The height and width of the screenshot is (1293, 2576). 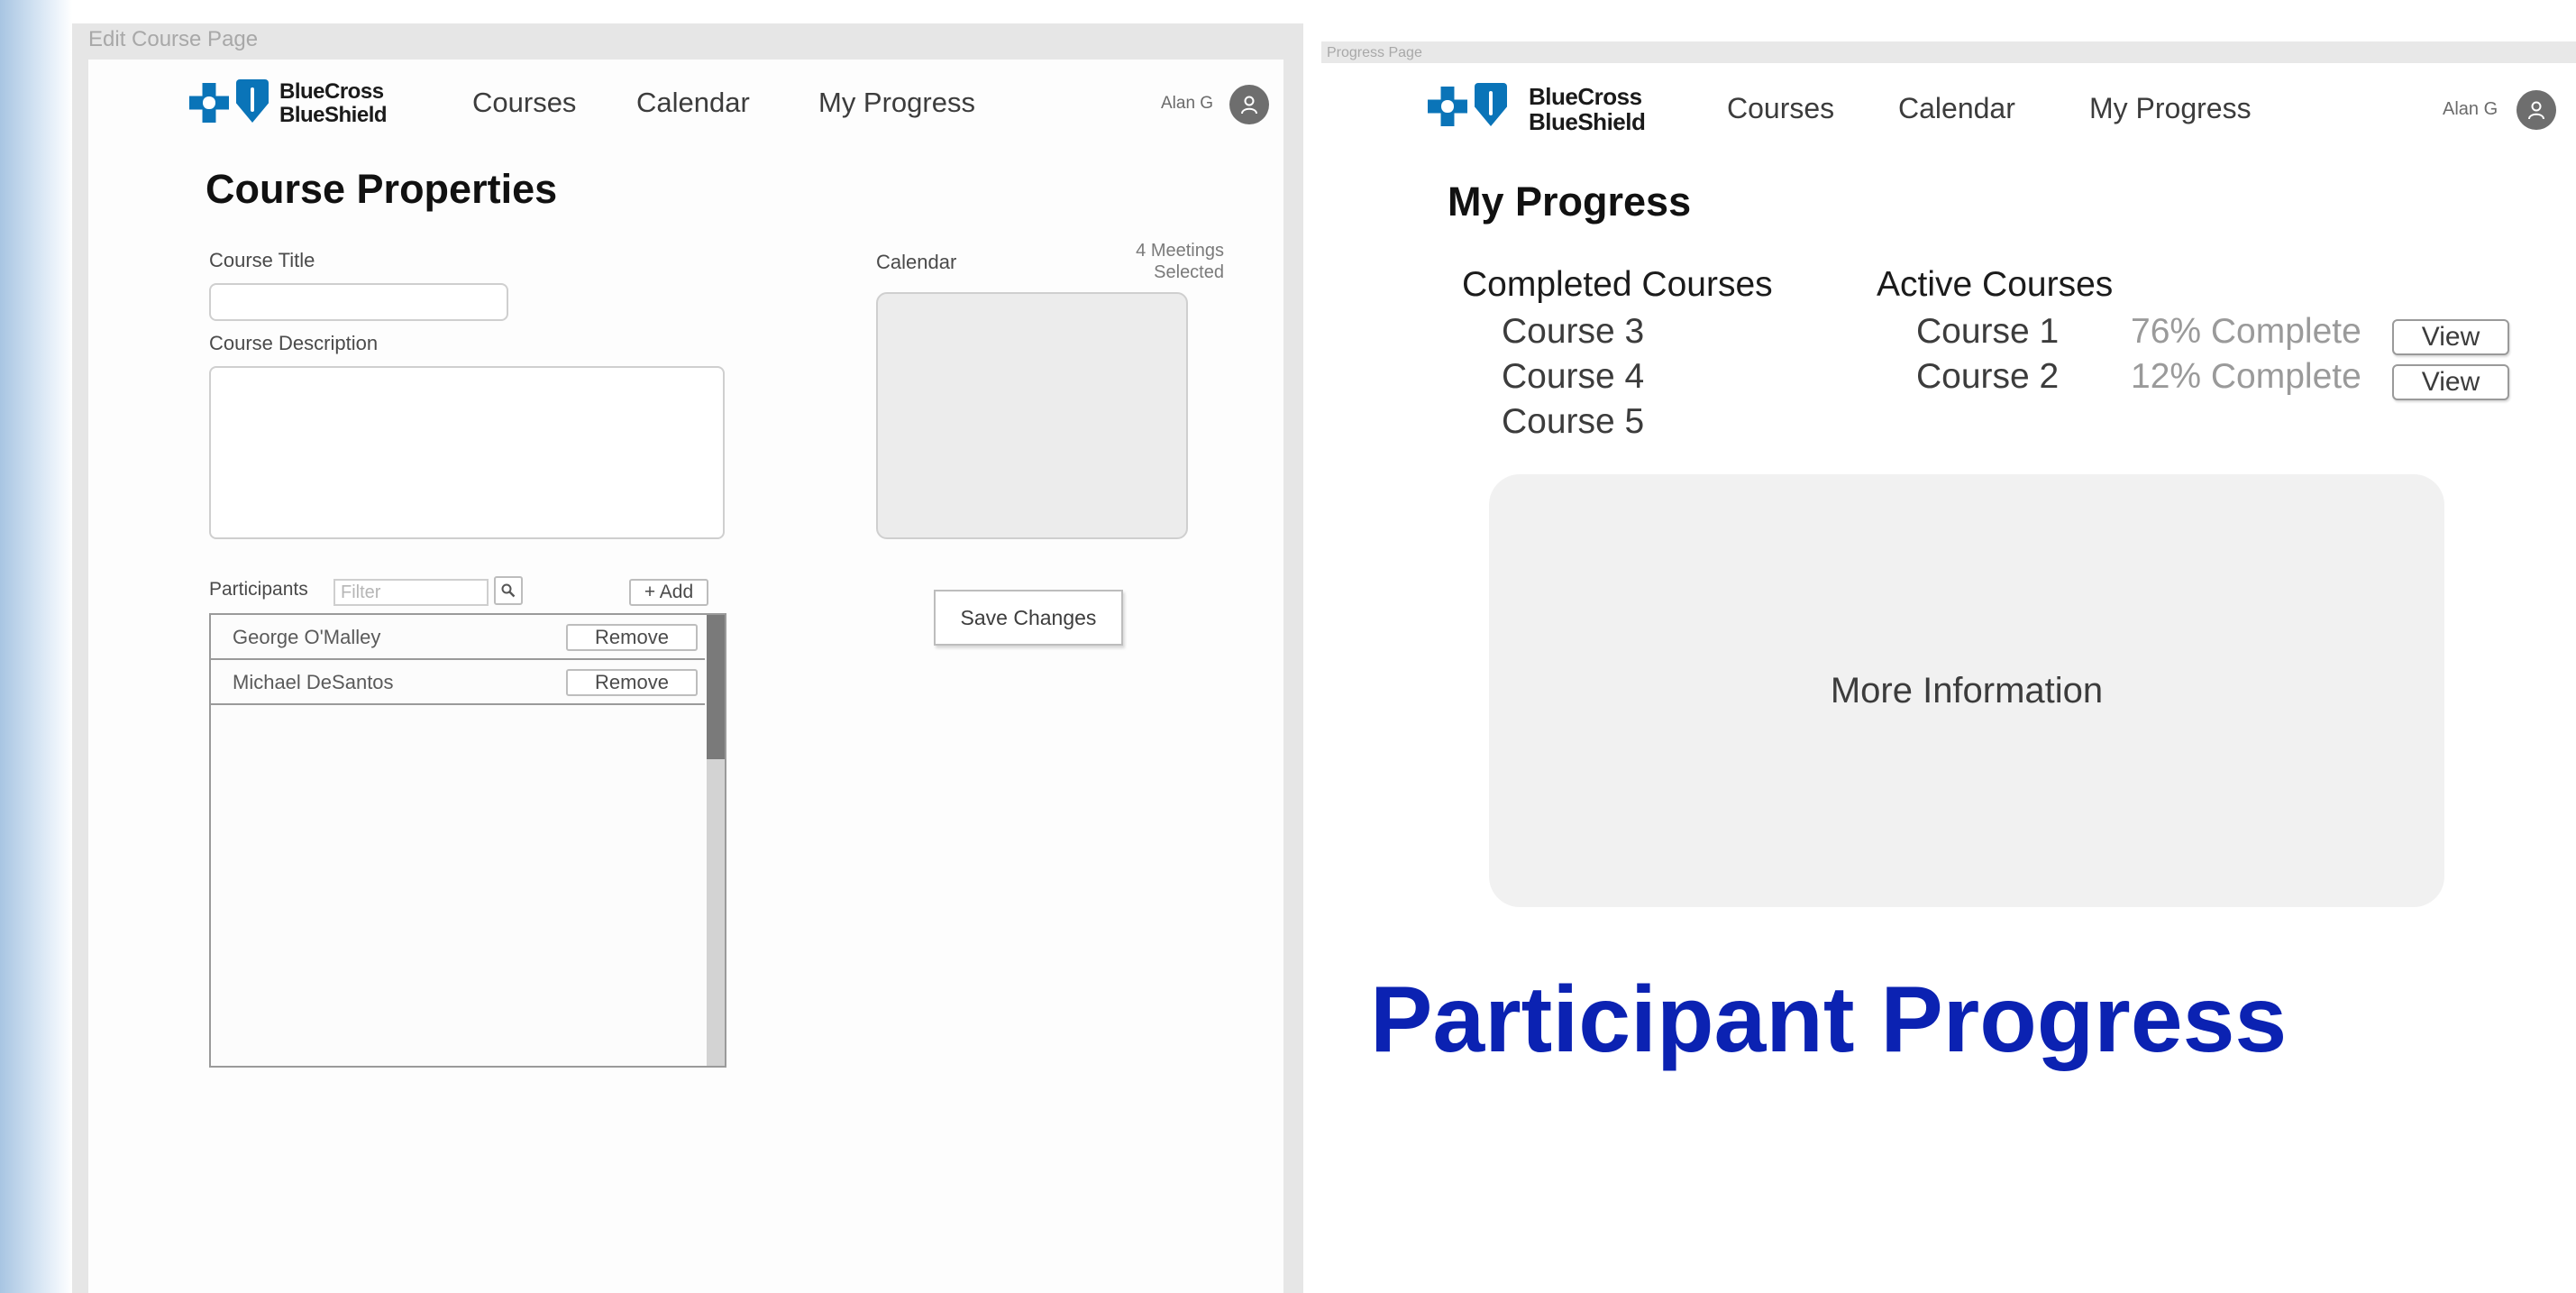 What do you see at coordinates (668, 592) in the screenshot?
I see `add-participant-button: + Add` at bounding box center [668, 592].